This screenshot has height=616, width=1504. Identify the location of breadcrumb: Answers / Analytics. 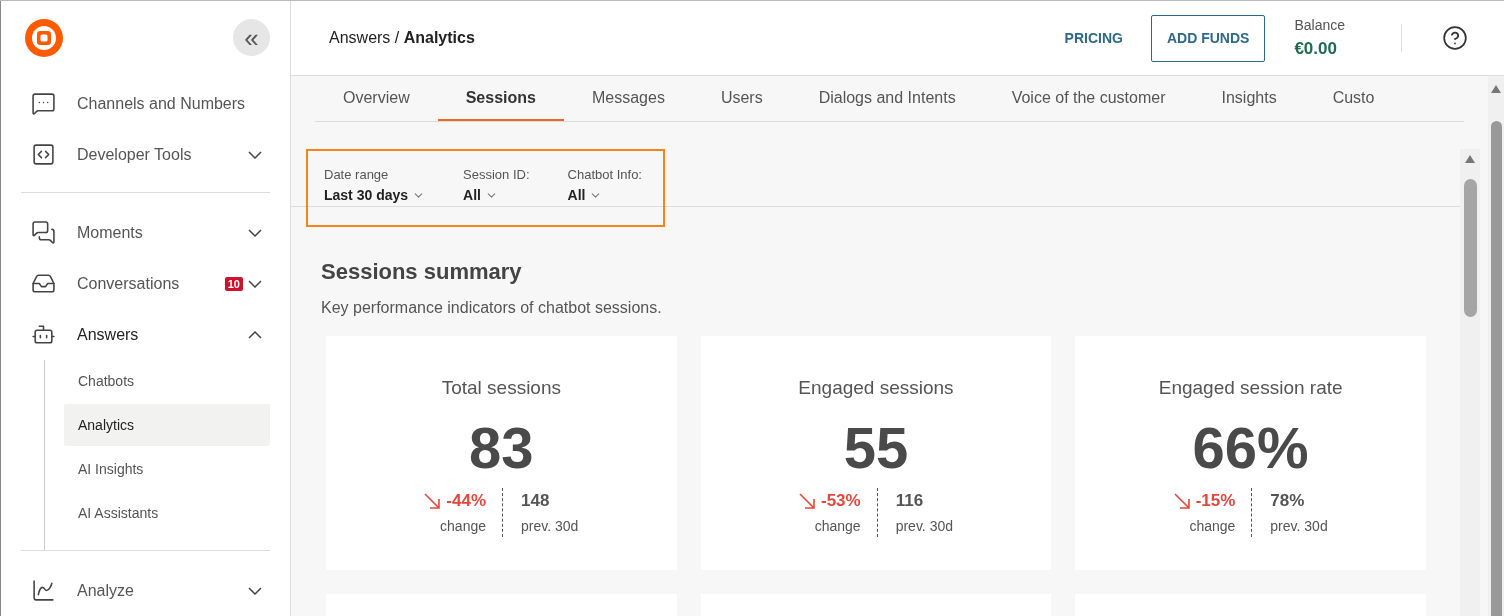
(402, 38).